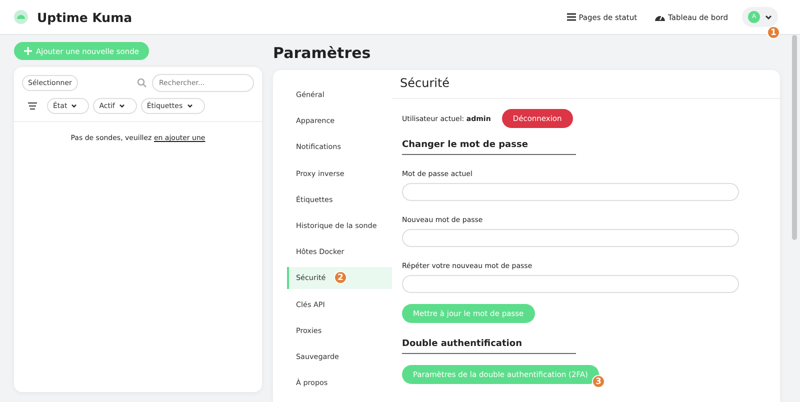 The image size is (800, 402). I want to click on section-heading: Changer le mot de passe, so click(489, 147).